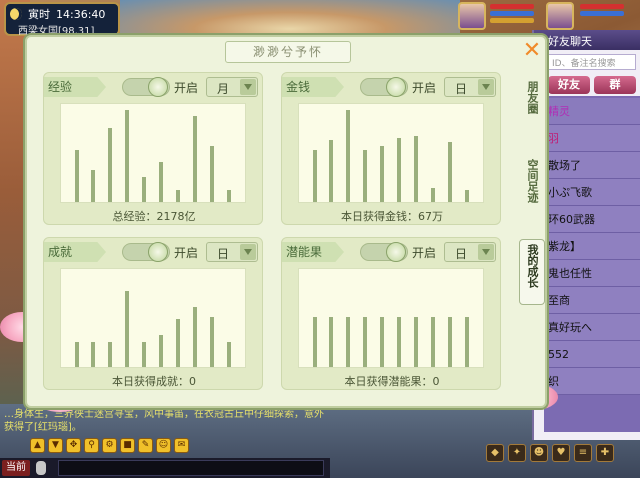  Describe the element at coordinates (232, 87) in the screenshot. I see `period-select: 月` at that location.